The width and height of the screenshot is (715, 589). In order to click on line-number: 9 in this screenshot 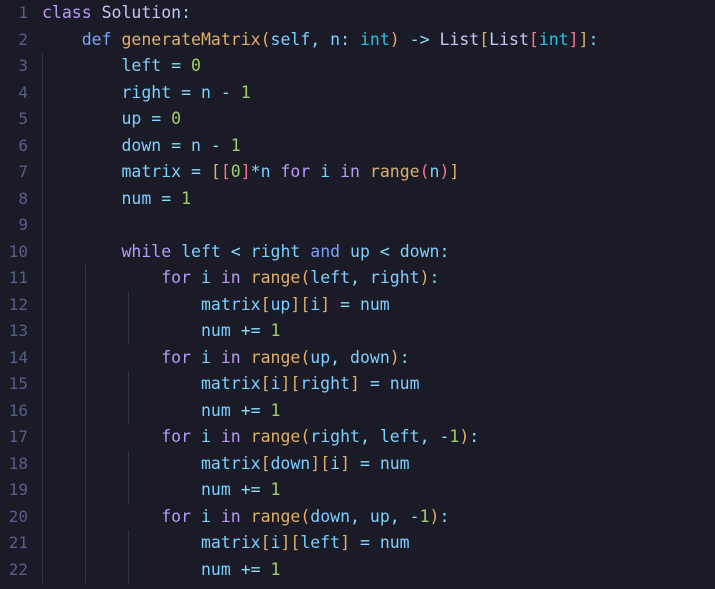, I will do `click(23, 224)`.